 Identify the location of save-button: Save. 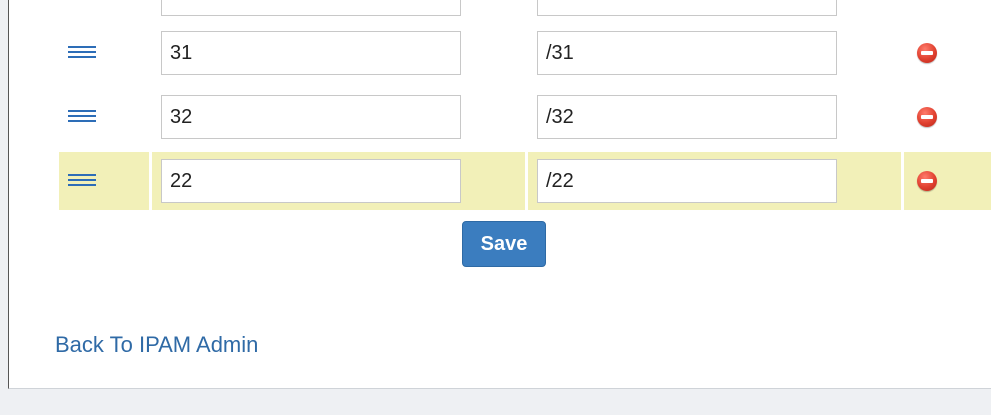
(504, 244).